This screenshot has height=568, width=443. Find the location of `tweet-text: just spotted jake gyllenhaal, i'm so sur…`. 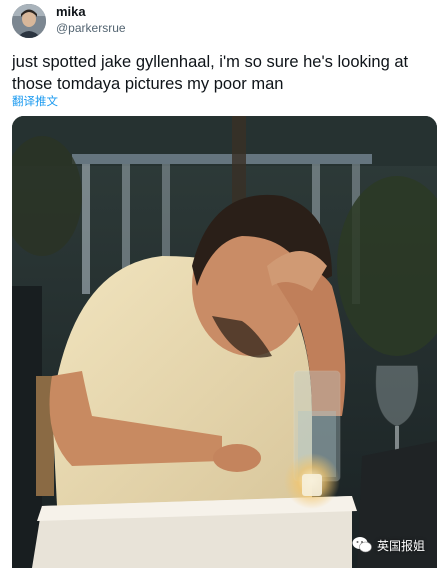

tweet-text: just spotted jake gyllenhaal, i'm so sur… is located at coordinates (210, 73).